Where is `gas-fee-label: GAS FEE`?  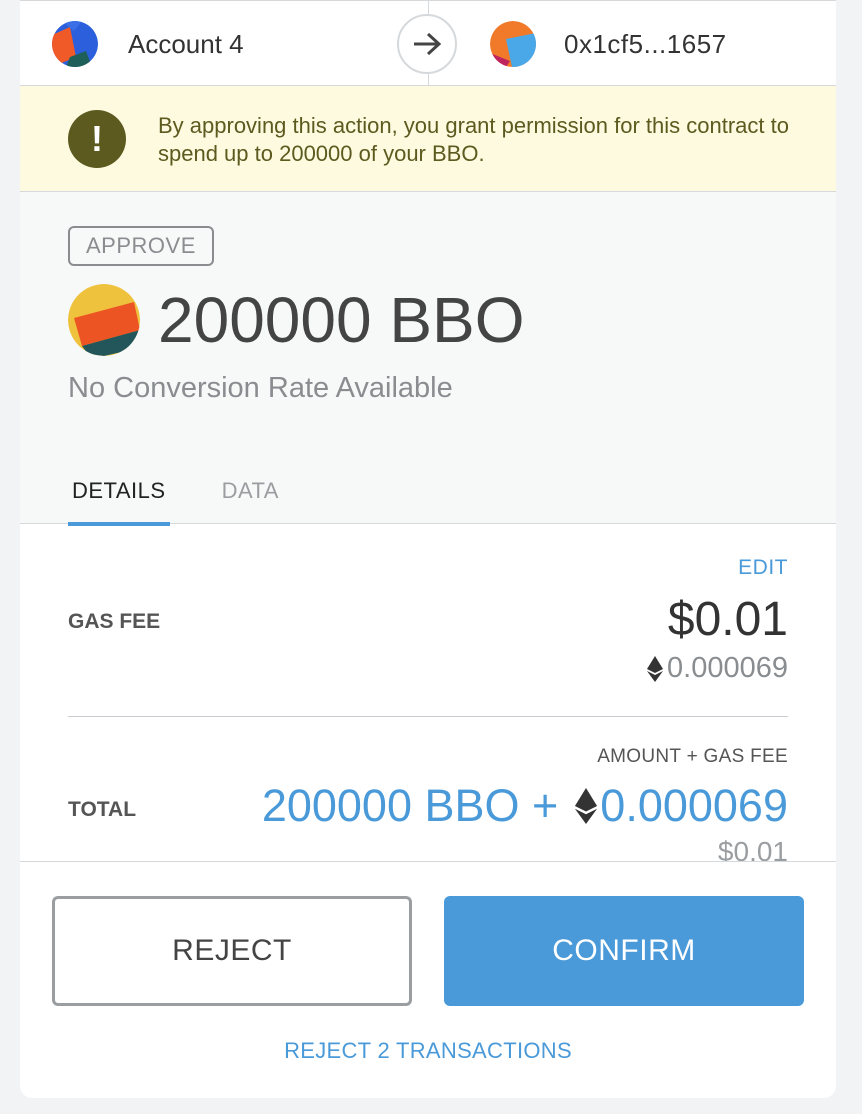
gas-fee-label: GAS FEE is located at coordinates (114, 621).